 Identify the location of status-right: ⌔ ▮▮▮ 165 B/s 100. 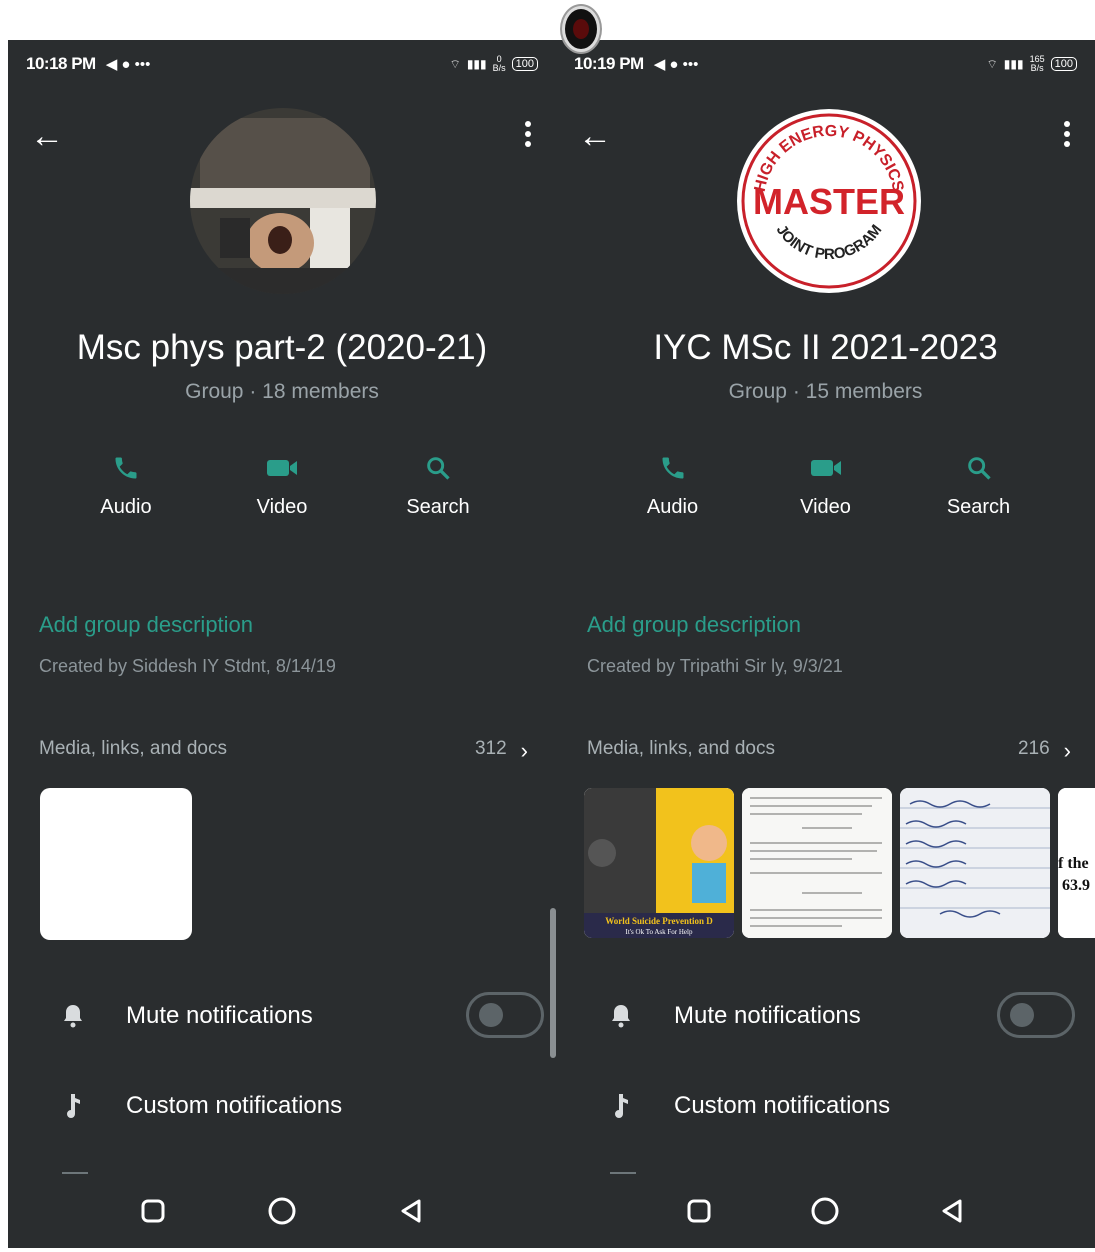
(1032, 64).